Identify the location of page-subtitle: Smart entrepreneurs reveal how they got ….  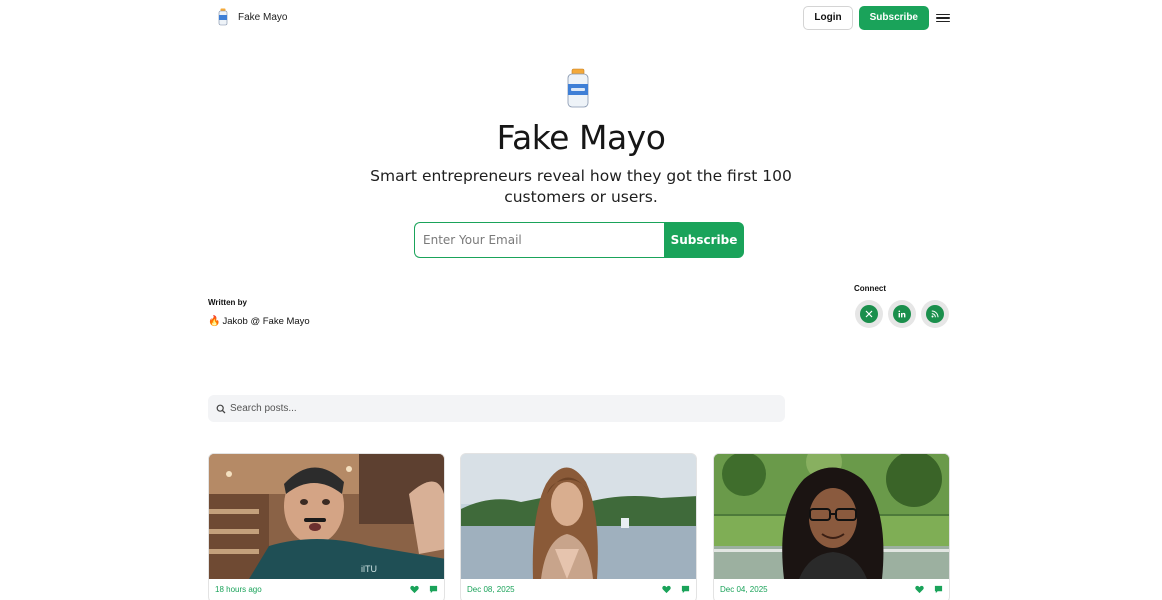
(581, 186).